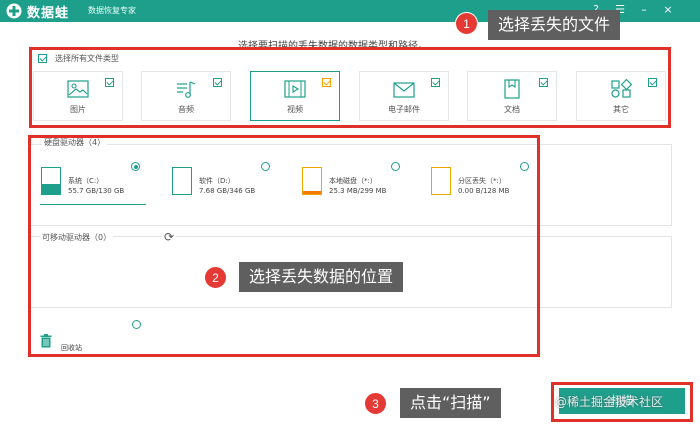  I want to click on drive-item-lost: 分区丢失（*:） 0.00 B/128 MB, so click(481, 185).